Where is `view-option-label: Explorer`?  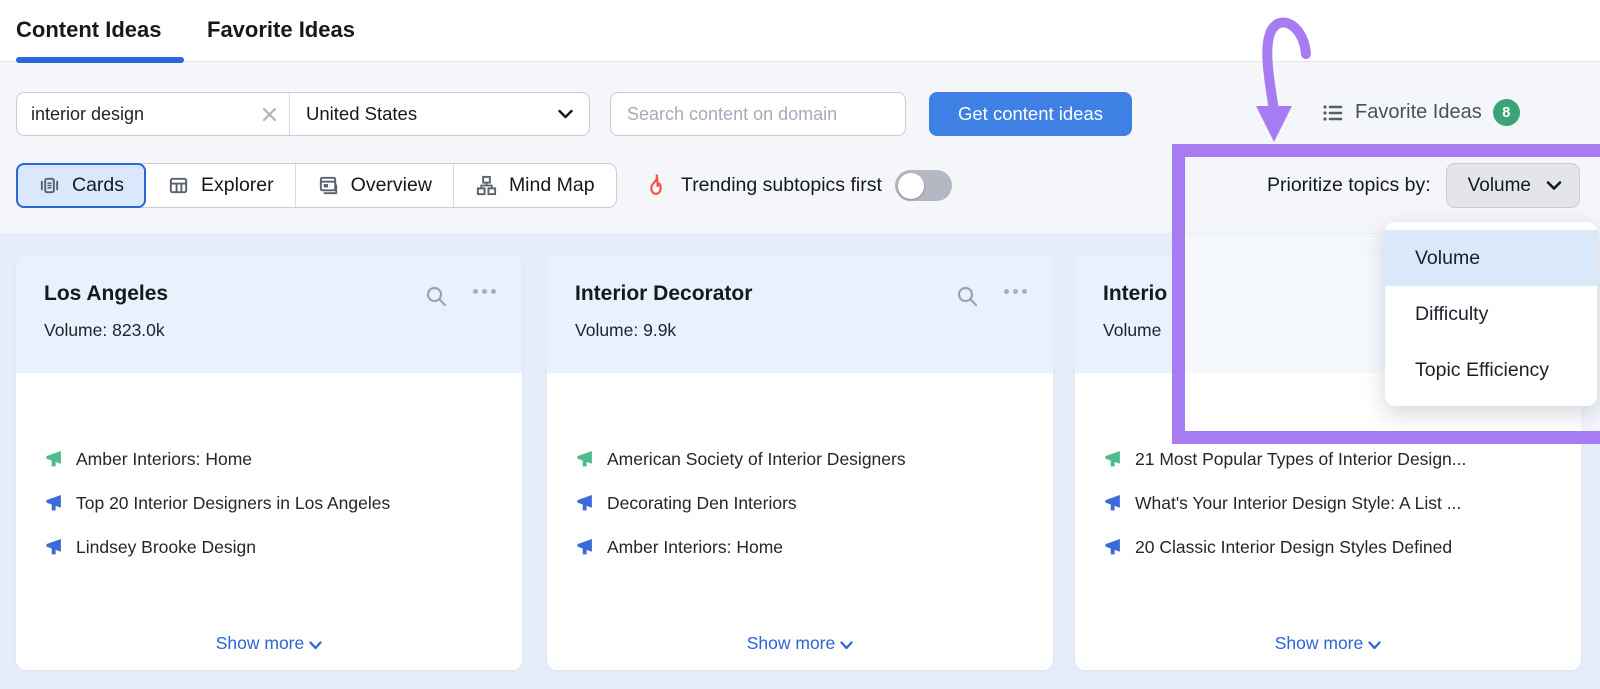 view-option-label: Explorer is located at coordinates (237, 185).